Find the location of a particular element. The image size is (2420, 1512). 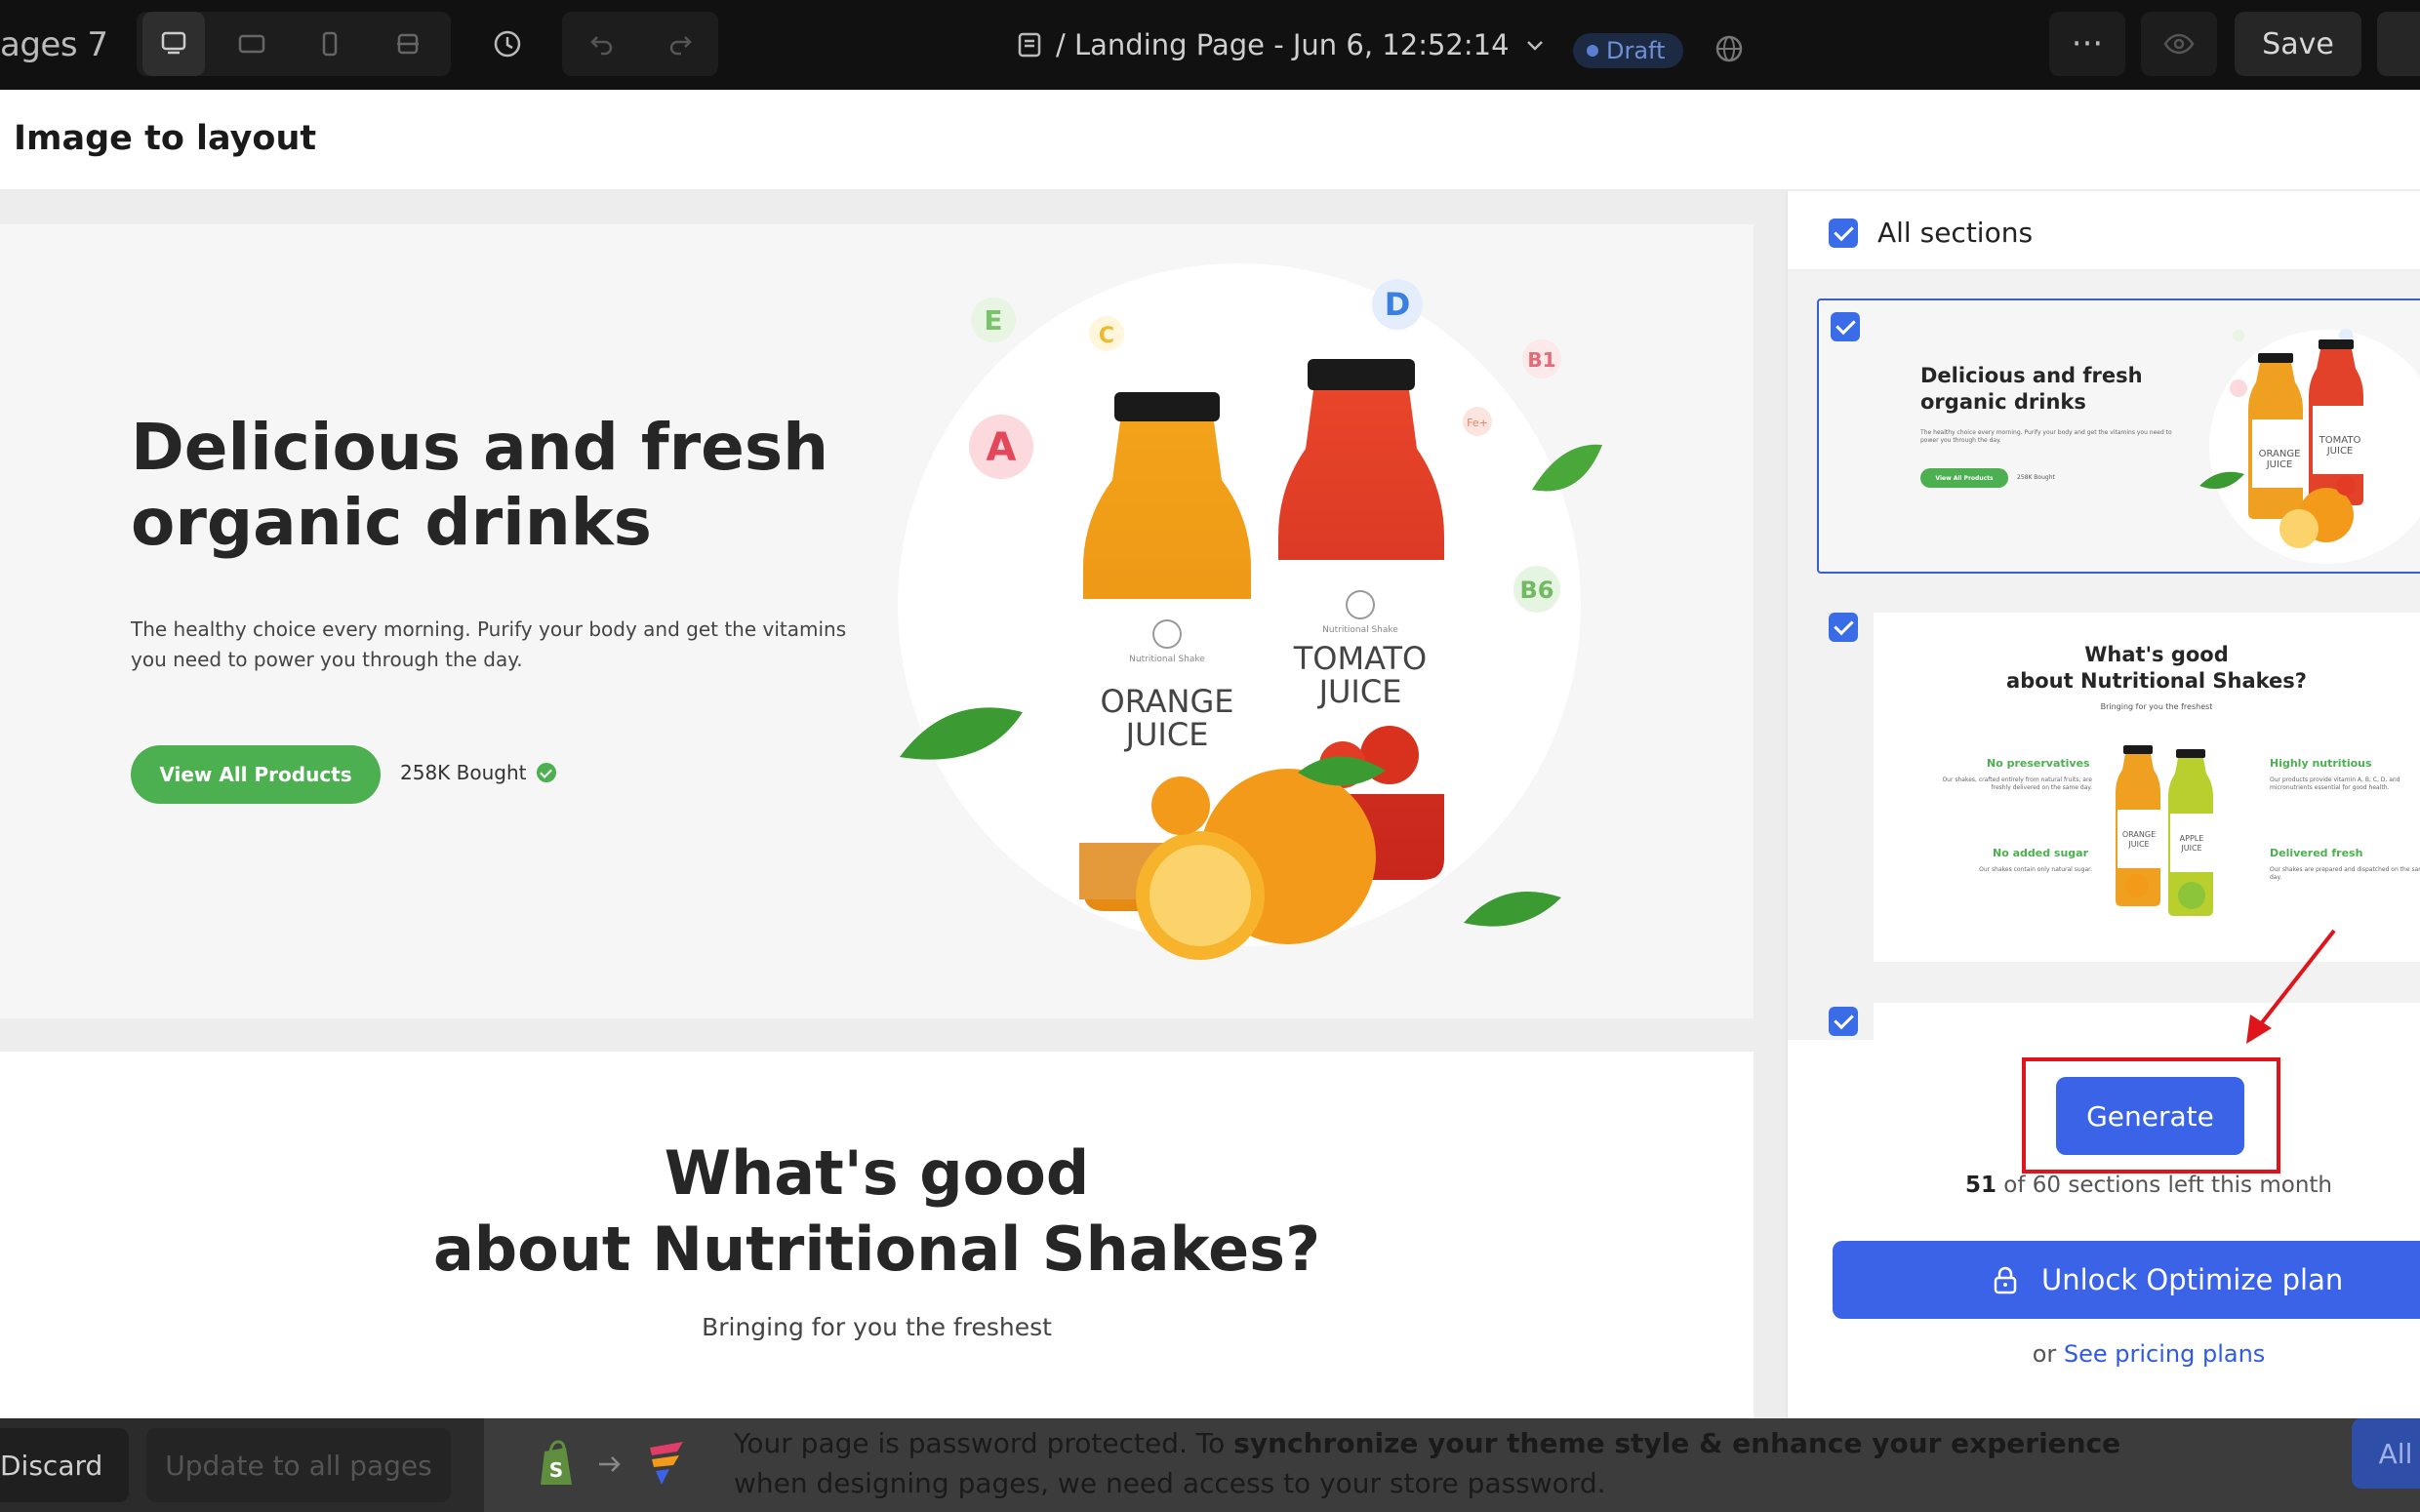

fullscreen-icon is located at coordinates (408, 44).